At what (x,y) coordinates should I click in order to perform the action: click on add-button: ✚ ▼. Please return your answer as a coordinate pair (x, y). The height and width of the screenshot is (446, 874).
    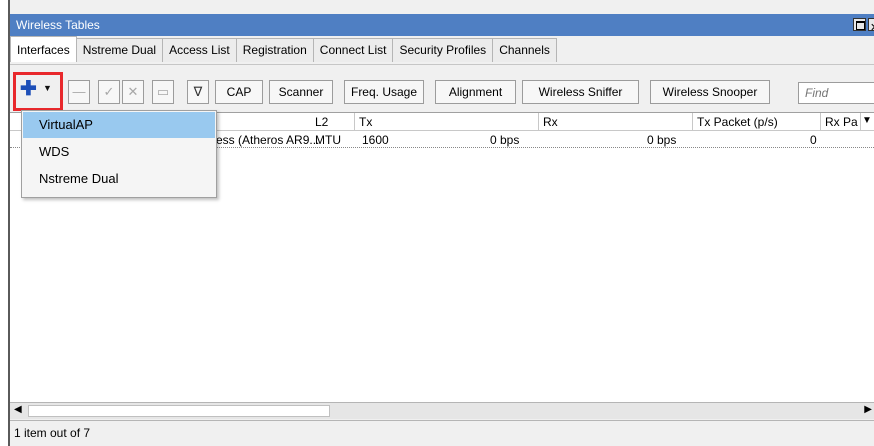
    Looking at the image, I should click on (38, 91).